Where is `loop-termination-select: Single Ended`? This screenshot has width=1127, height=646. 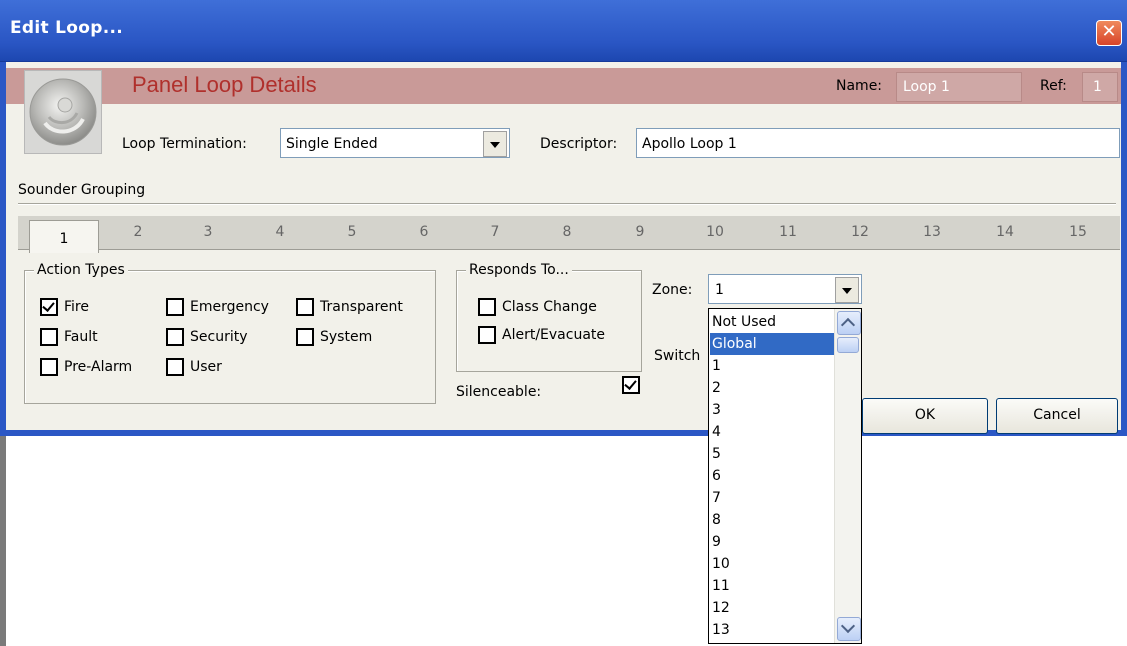
loop-termination-select: Single Ended is located at coordinates (395, 143).